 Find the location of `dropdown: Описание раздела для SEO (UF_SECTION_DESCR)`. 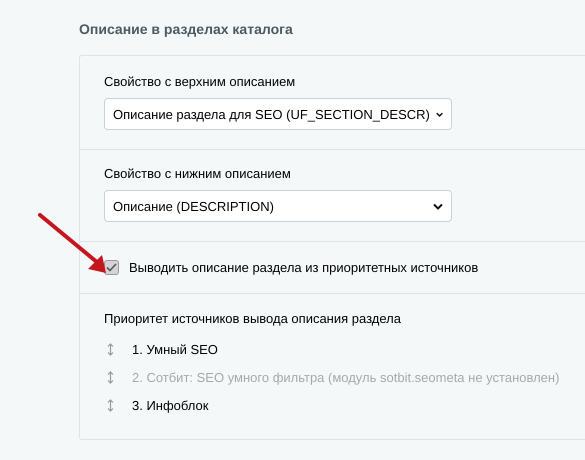

dropdown: Описание раздела для SEO (UF_SECTION_DESCR) is located at coordinates (278, 114).